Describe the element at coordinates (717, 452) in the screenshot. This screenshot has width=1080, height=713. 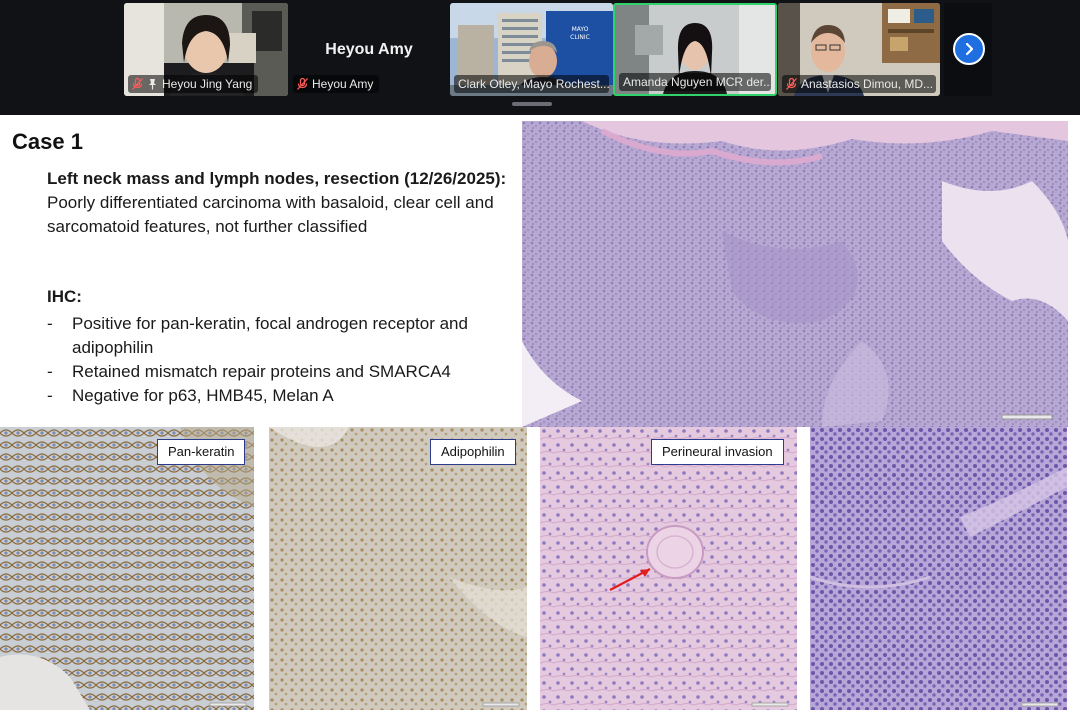
I see `image-label-perineural-invasion: Perineural invasion` at that location.